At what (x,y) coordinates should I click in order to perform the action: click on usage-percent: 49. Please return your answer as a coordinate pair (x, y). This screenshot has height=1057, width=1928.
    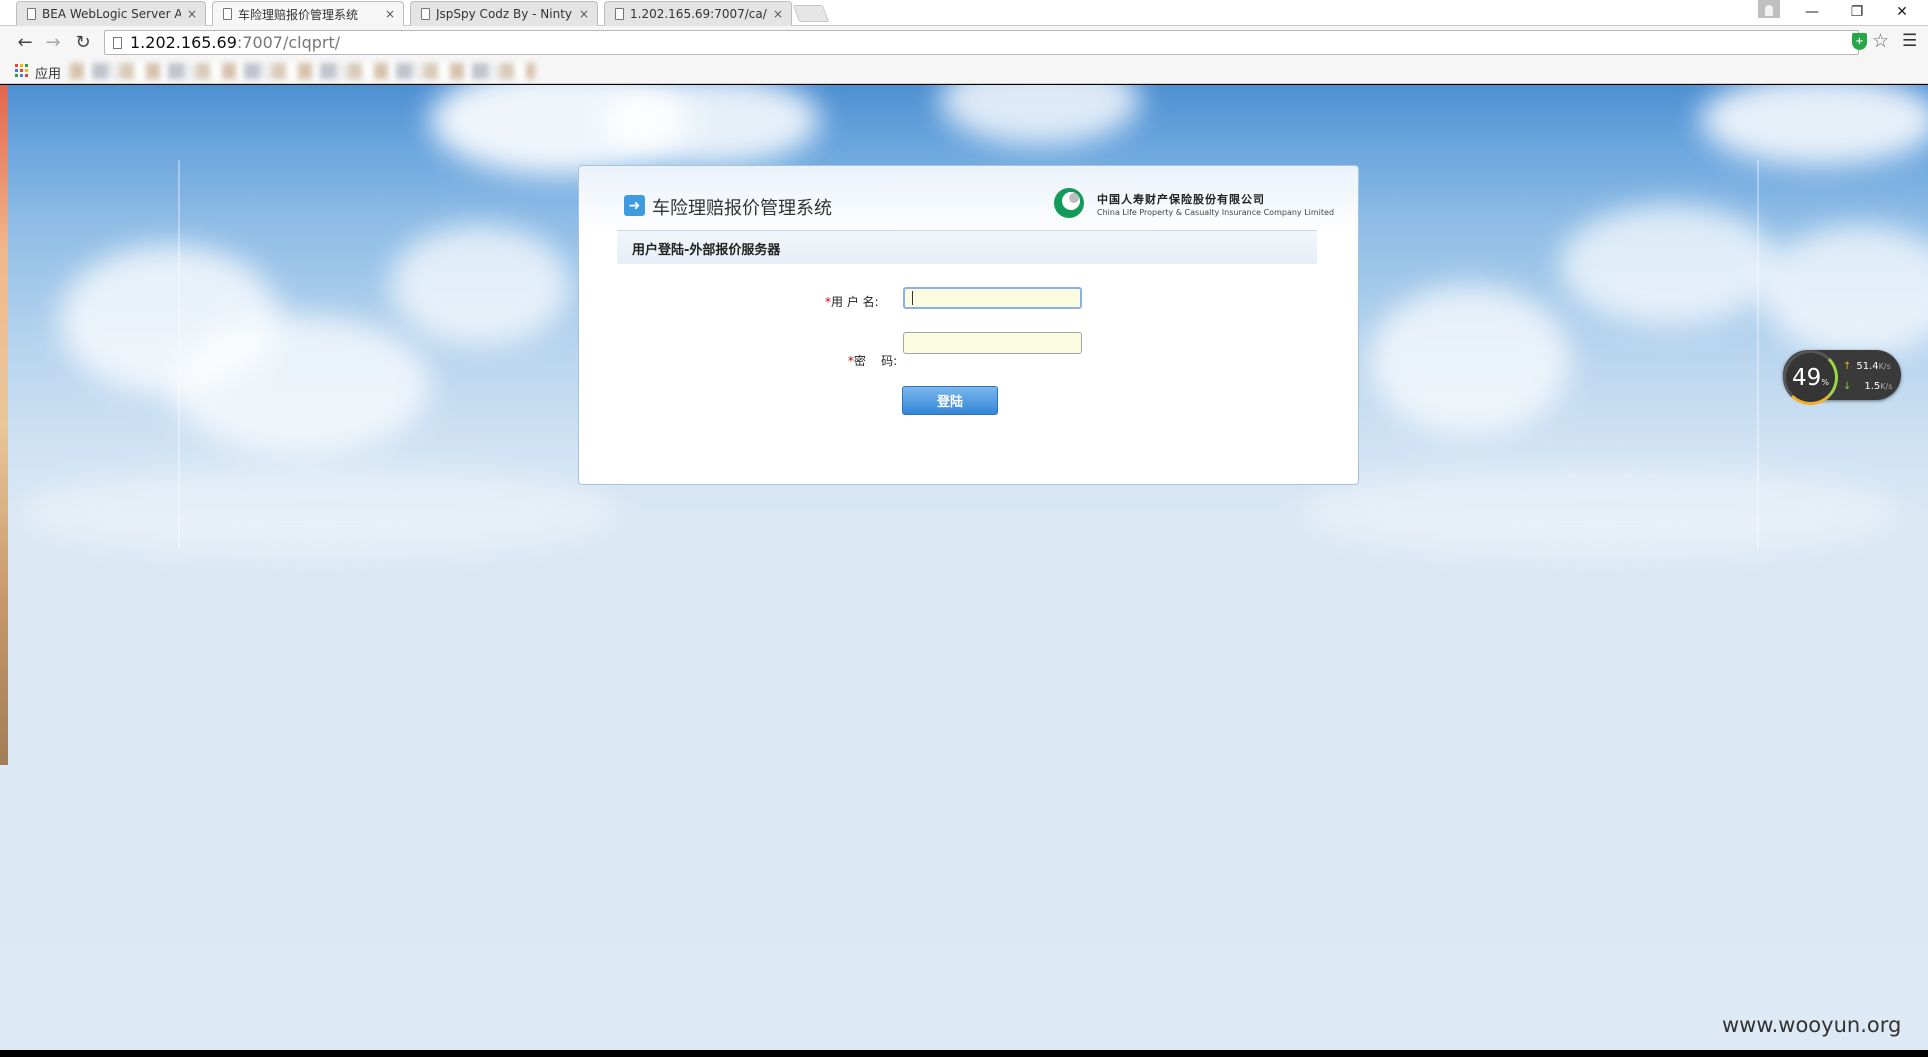
    Looking at the image, I should click on (1807, 377).